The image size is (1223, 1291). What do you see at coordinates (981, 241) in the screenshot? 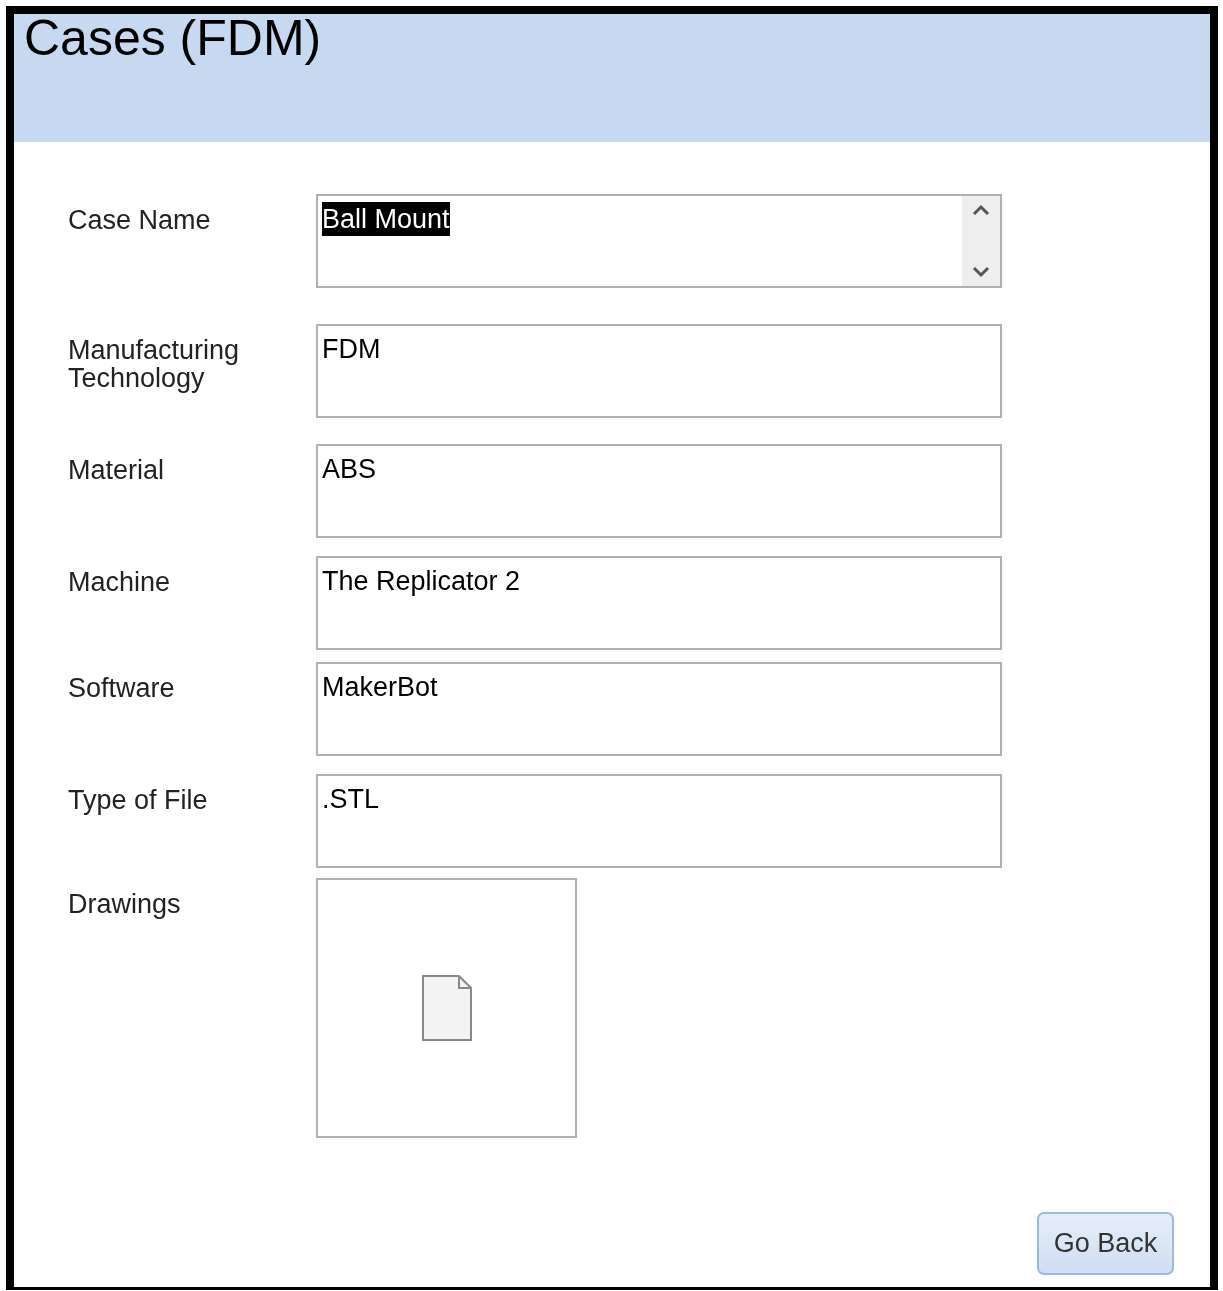
I see `scrollbar` at bounding box center [981, 241].